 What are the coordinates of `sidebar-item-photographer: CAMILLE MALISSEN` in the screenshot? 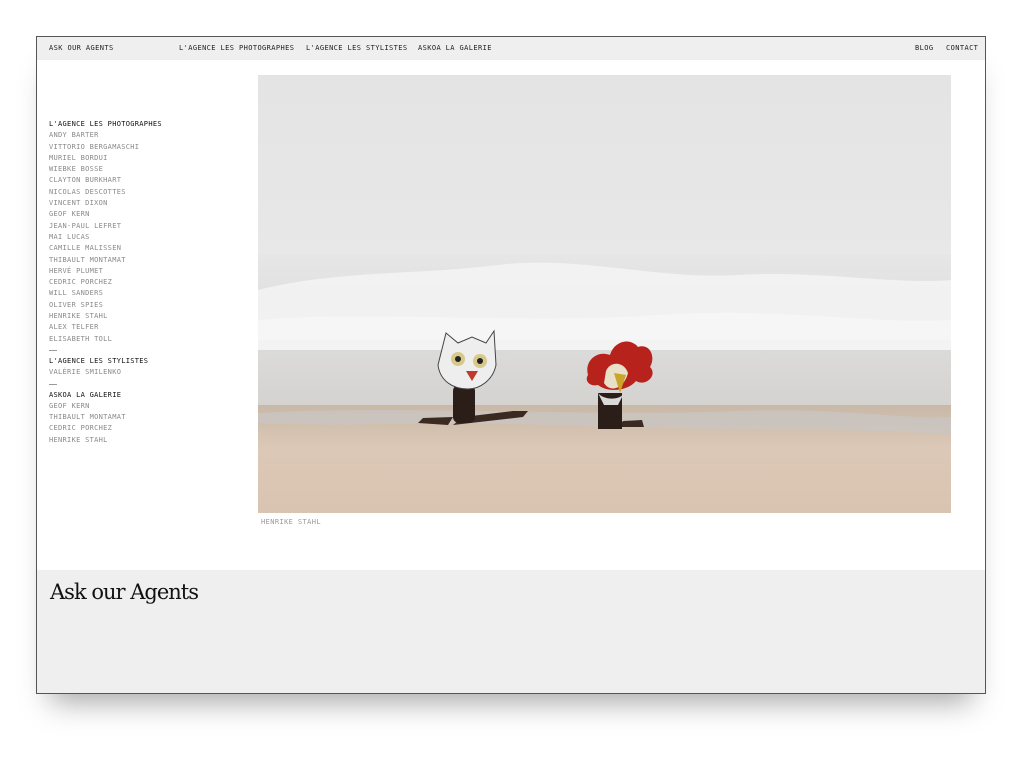 It's located at (139, 248).